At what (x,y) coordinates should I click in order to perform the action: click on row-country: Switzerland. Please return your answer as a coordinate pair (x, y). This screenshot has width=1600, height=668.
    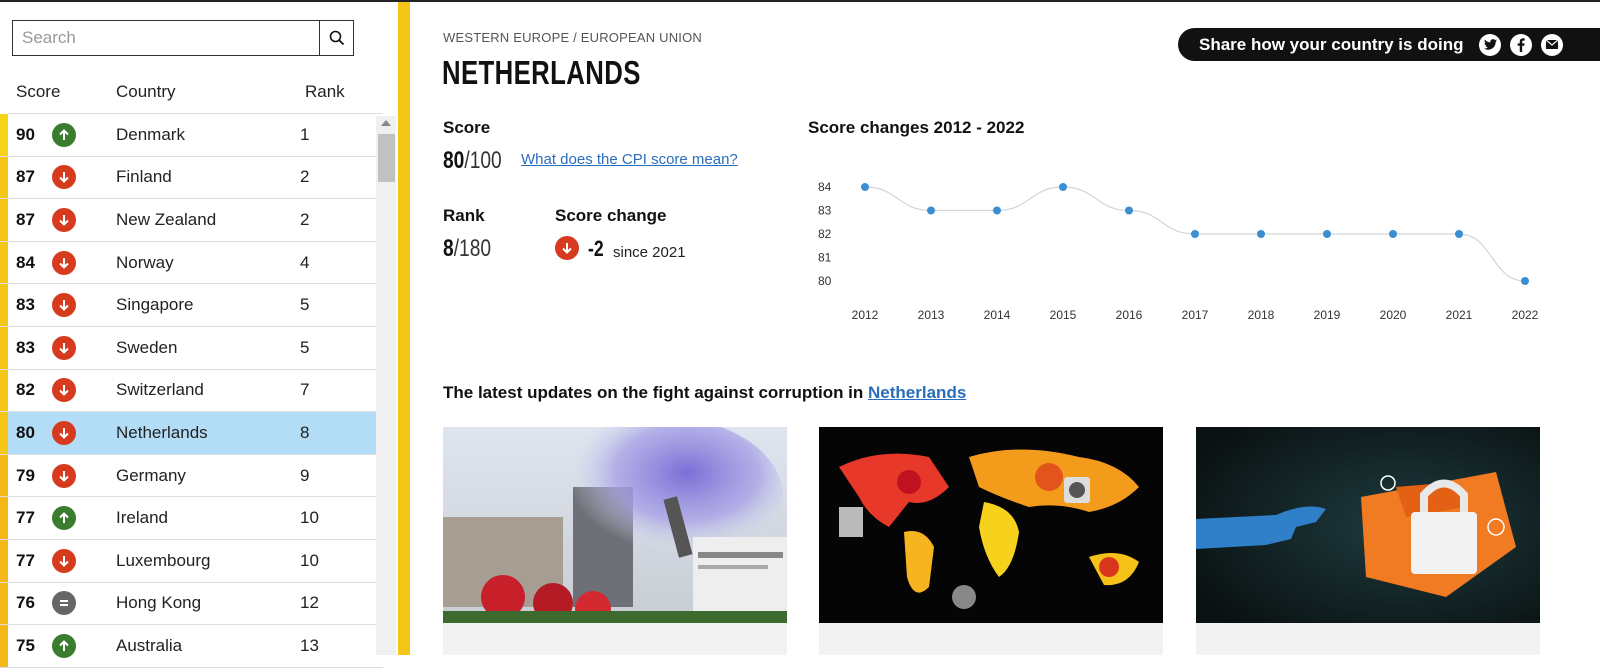
    Looking at the image, I should click on (160, 390).